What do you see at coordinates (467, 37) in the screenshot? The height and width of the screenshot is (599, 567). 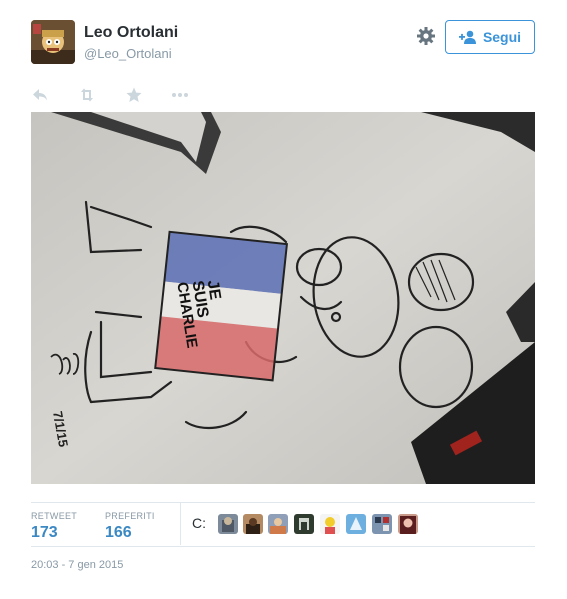 I see `add-user-icon` at bounding box center [467, 37].